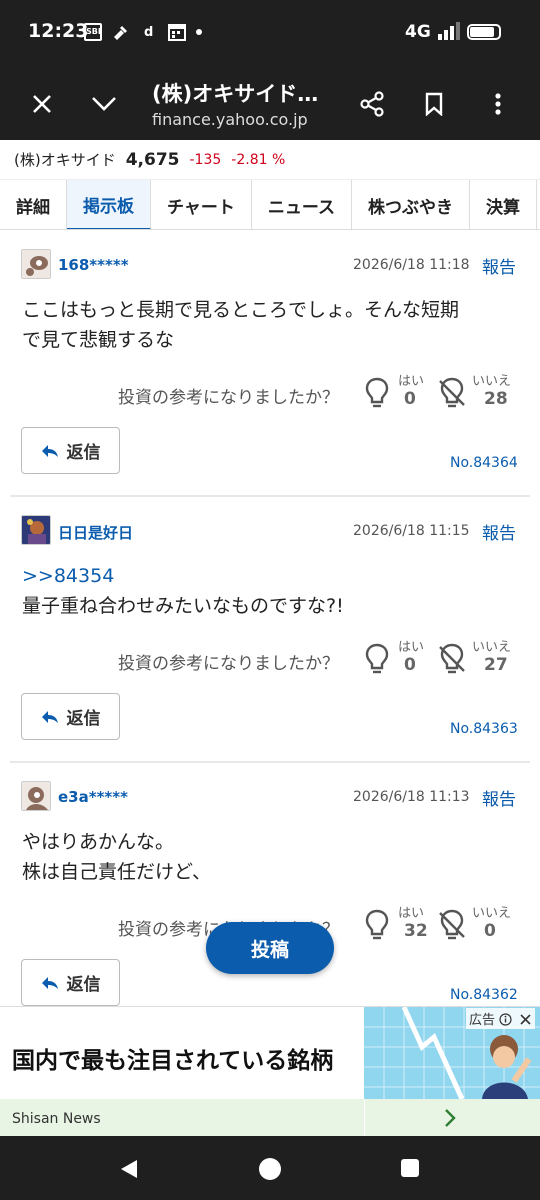 Image resolution: width=540 pixels, height=1200 pixels. What do you see at coordinates (416, 931) in the screenshot?
I see `yes-count: 32` at bounding box center [416, 931].